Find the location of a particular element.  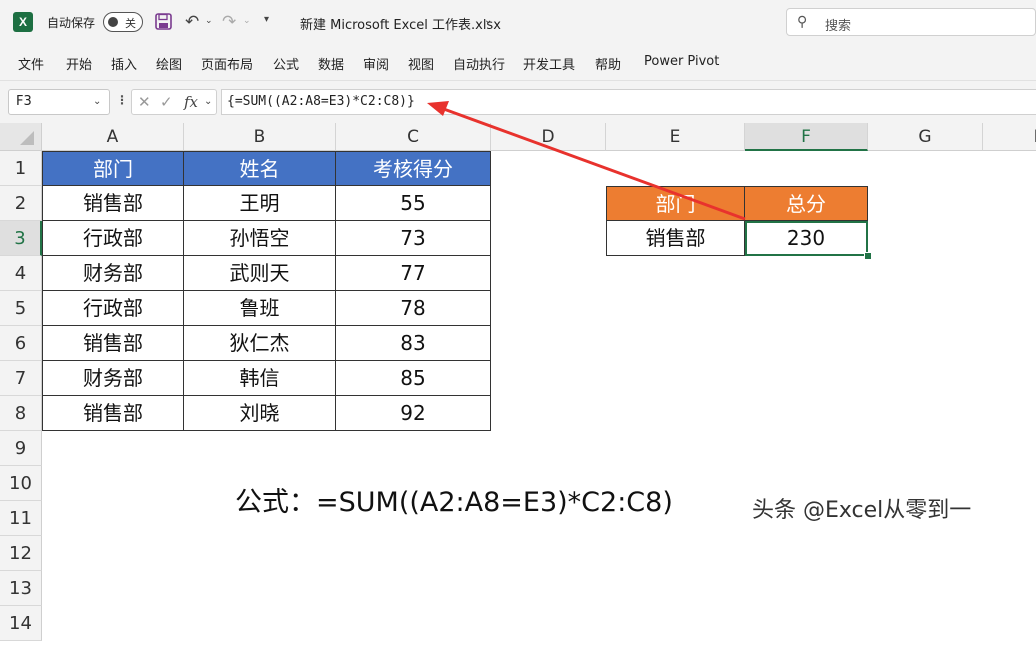

table-cell: 武则天 is located at coordinates (260, 273).